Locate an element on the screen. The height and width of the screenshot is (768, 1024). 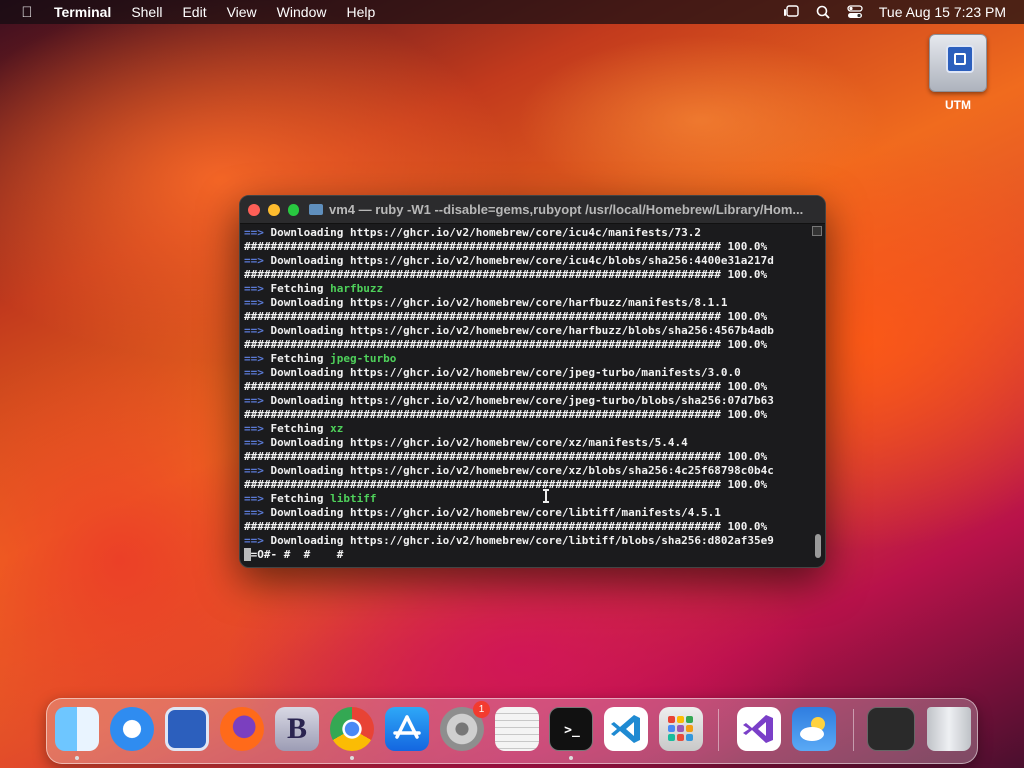
chrome-icon is located at coordinates (352, 729).